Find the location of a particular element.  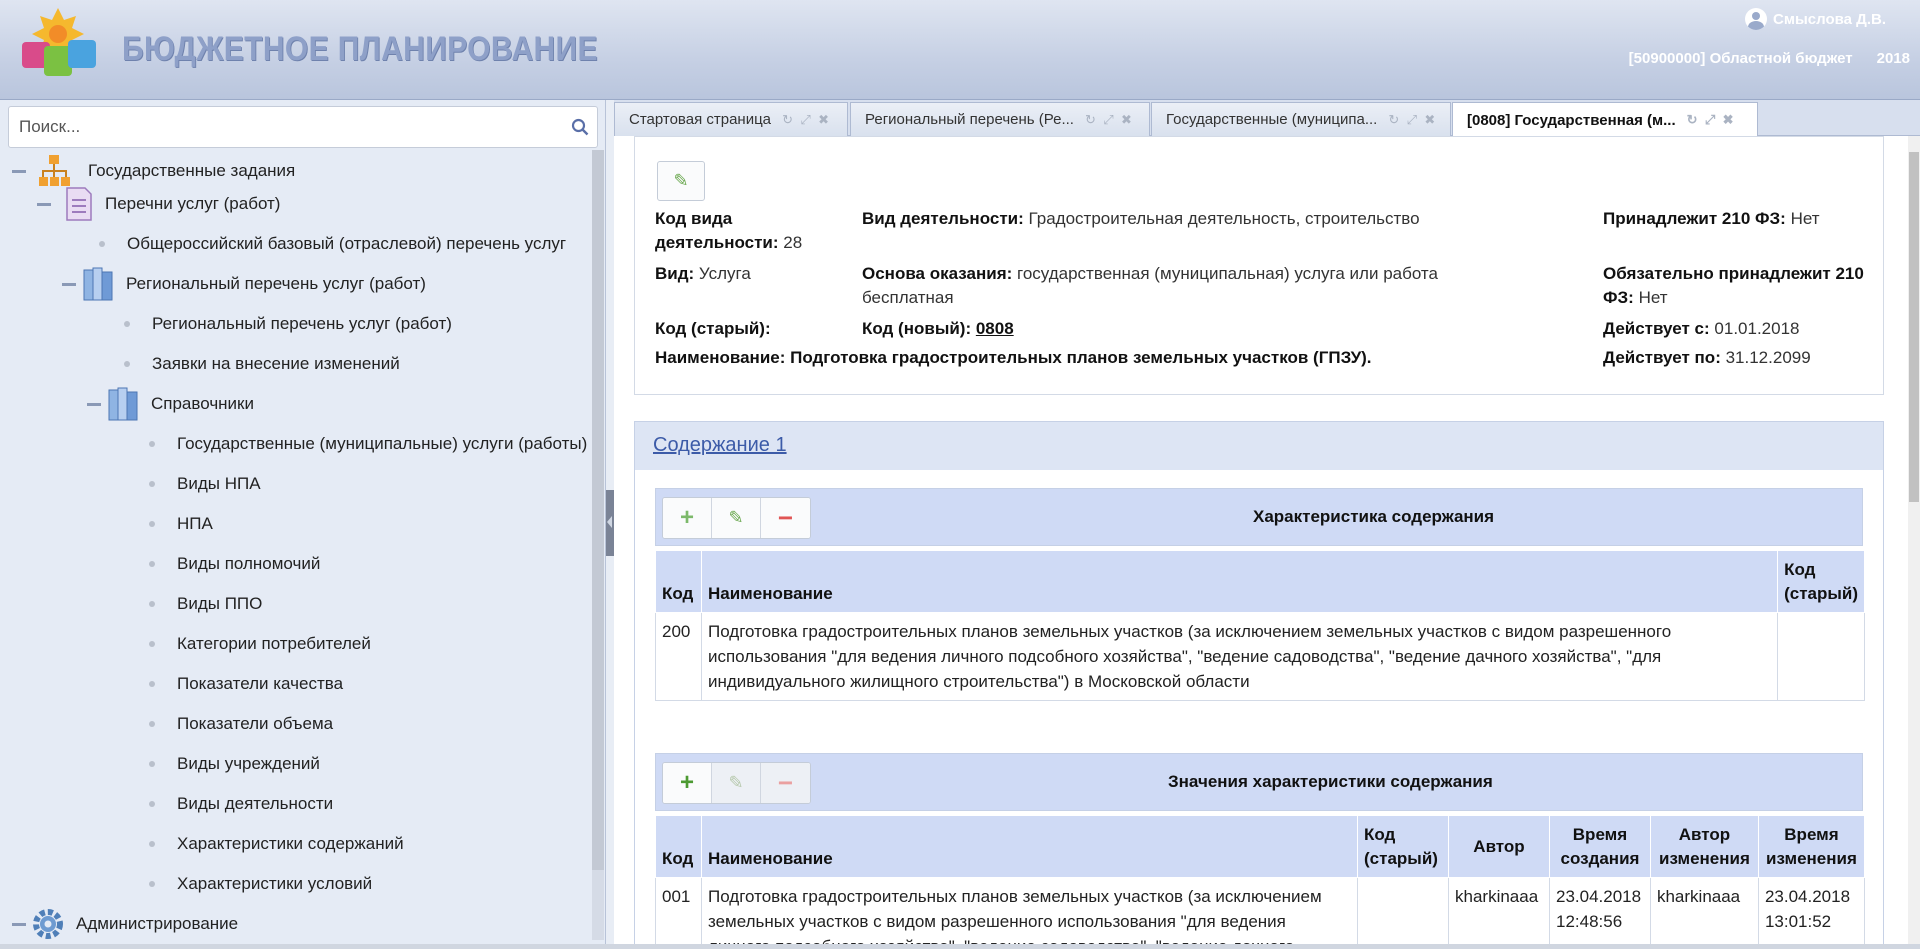

new-code-link: 0808 is located at coordinates (995, 328).